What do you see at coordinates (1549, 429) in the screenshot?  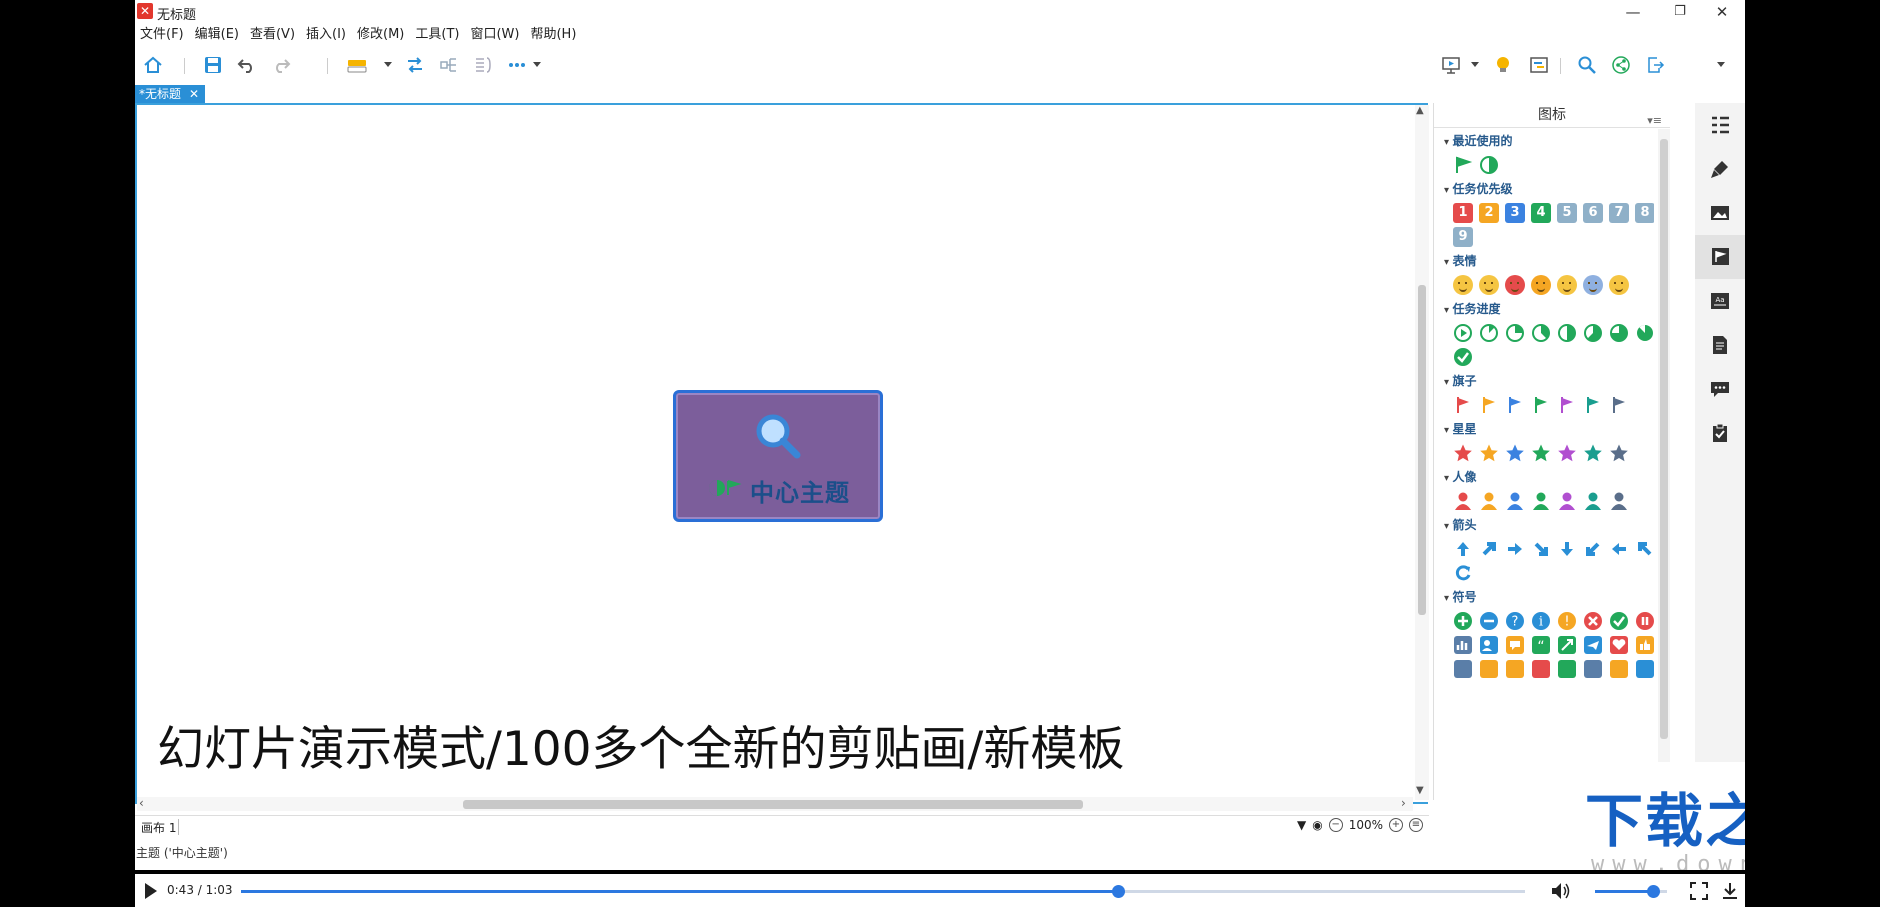 I see `section-stars: 星星` at bounding box center [1549, 429].